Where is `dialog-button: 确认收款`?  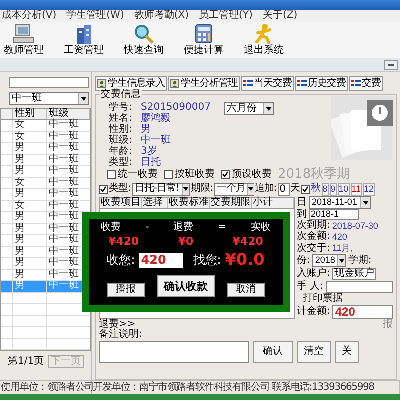
dialog-button: 确认收款 is located at coordinates (186, 286).